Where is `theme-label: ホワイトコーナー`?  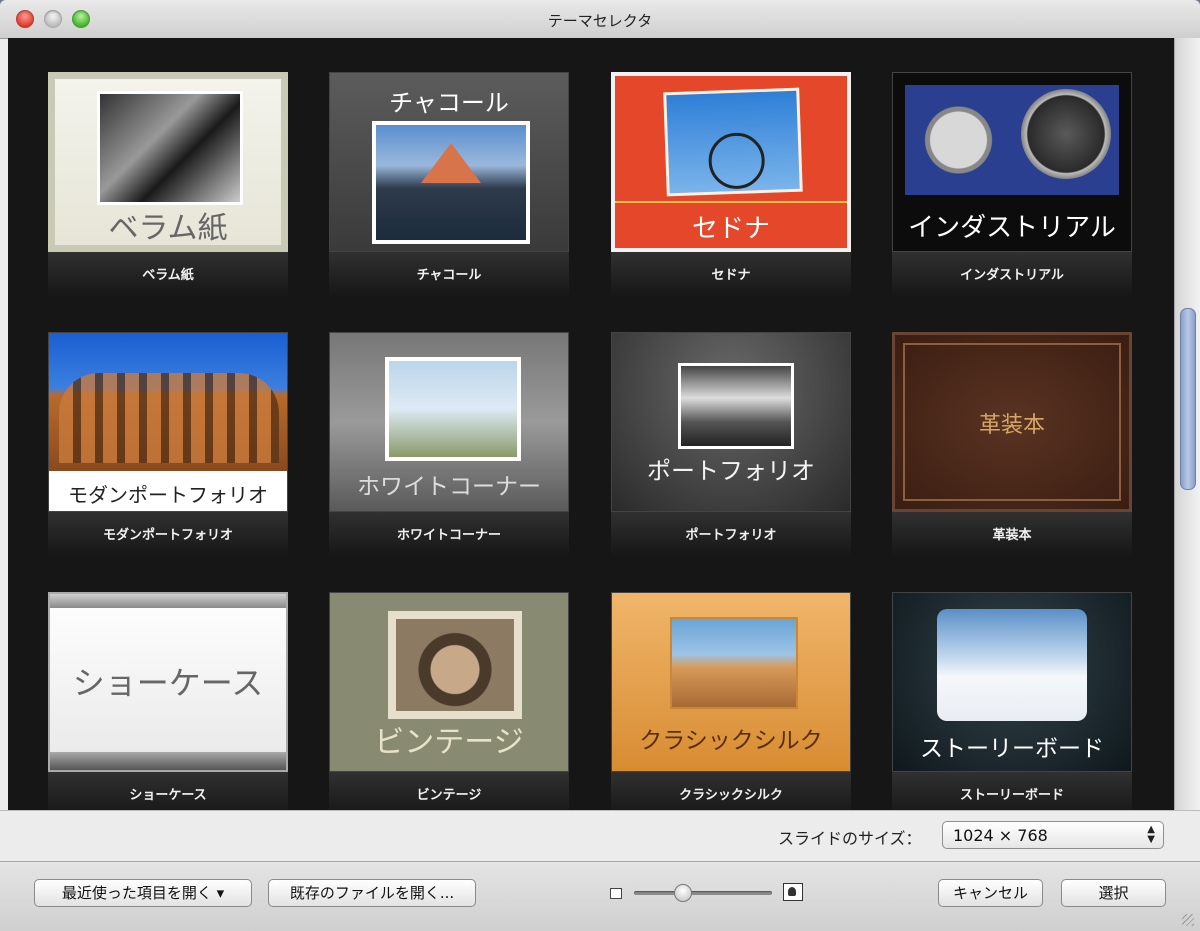
theme-label: ホワイトコーナー is located at coordinates (448, 535).